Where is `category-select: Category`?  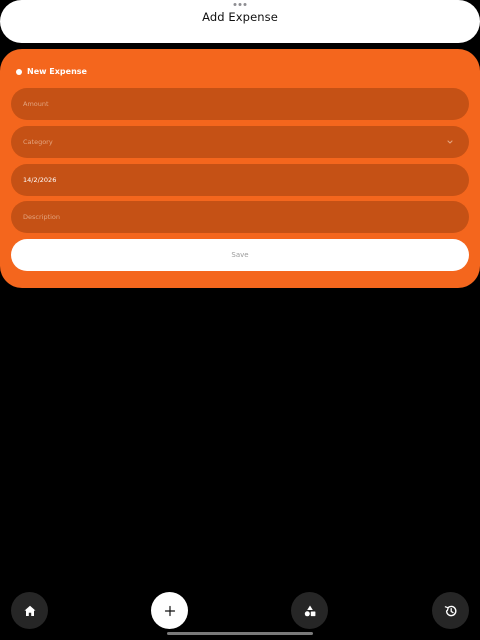
category-select: Category is located at coordinates (240, 142).